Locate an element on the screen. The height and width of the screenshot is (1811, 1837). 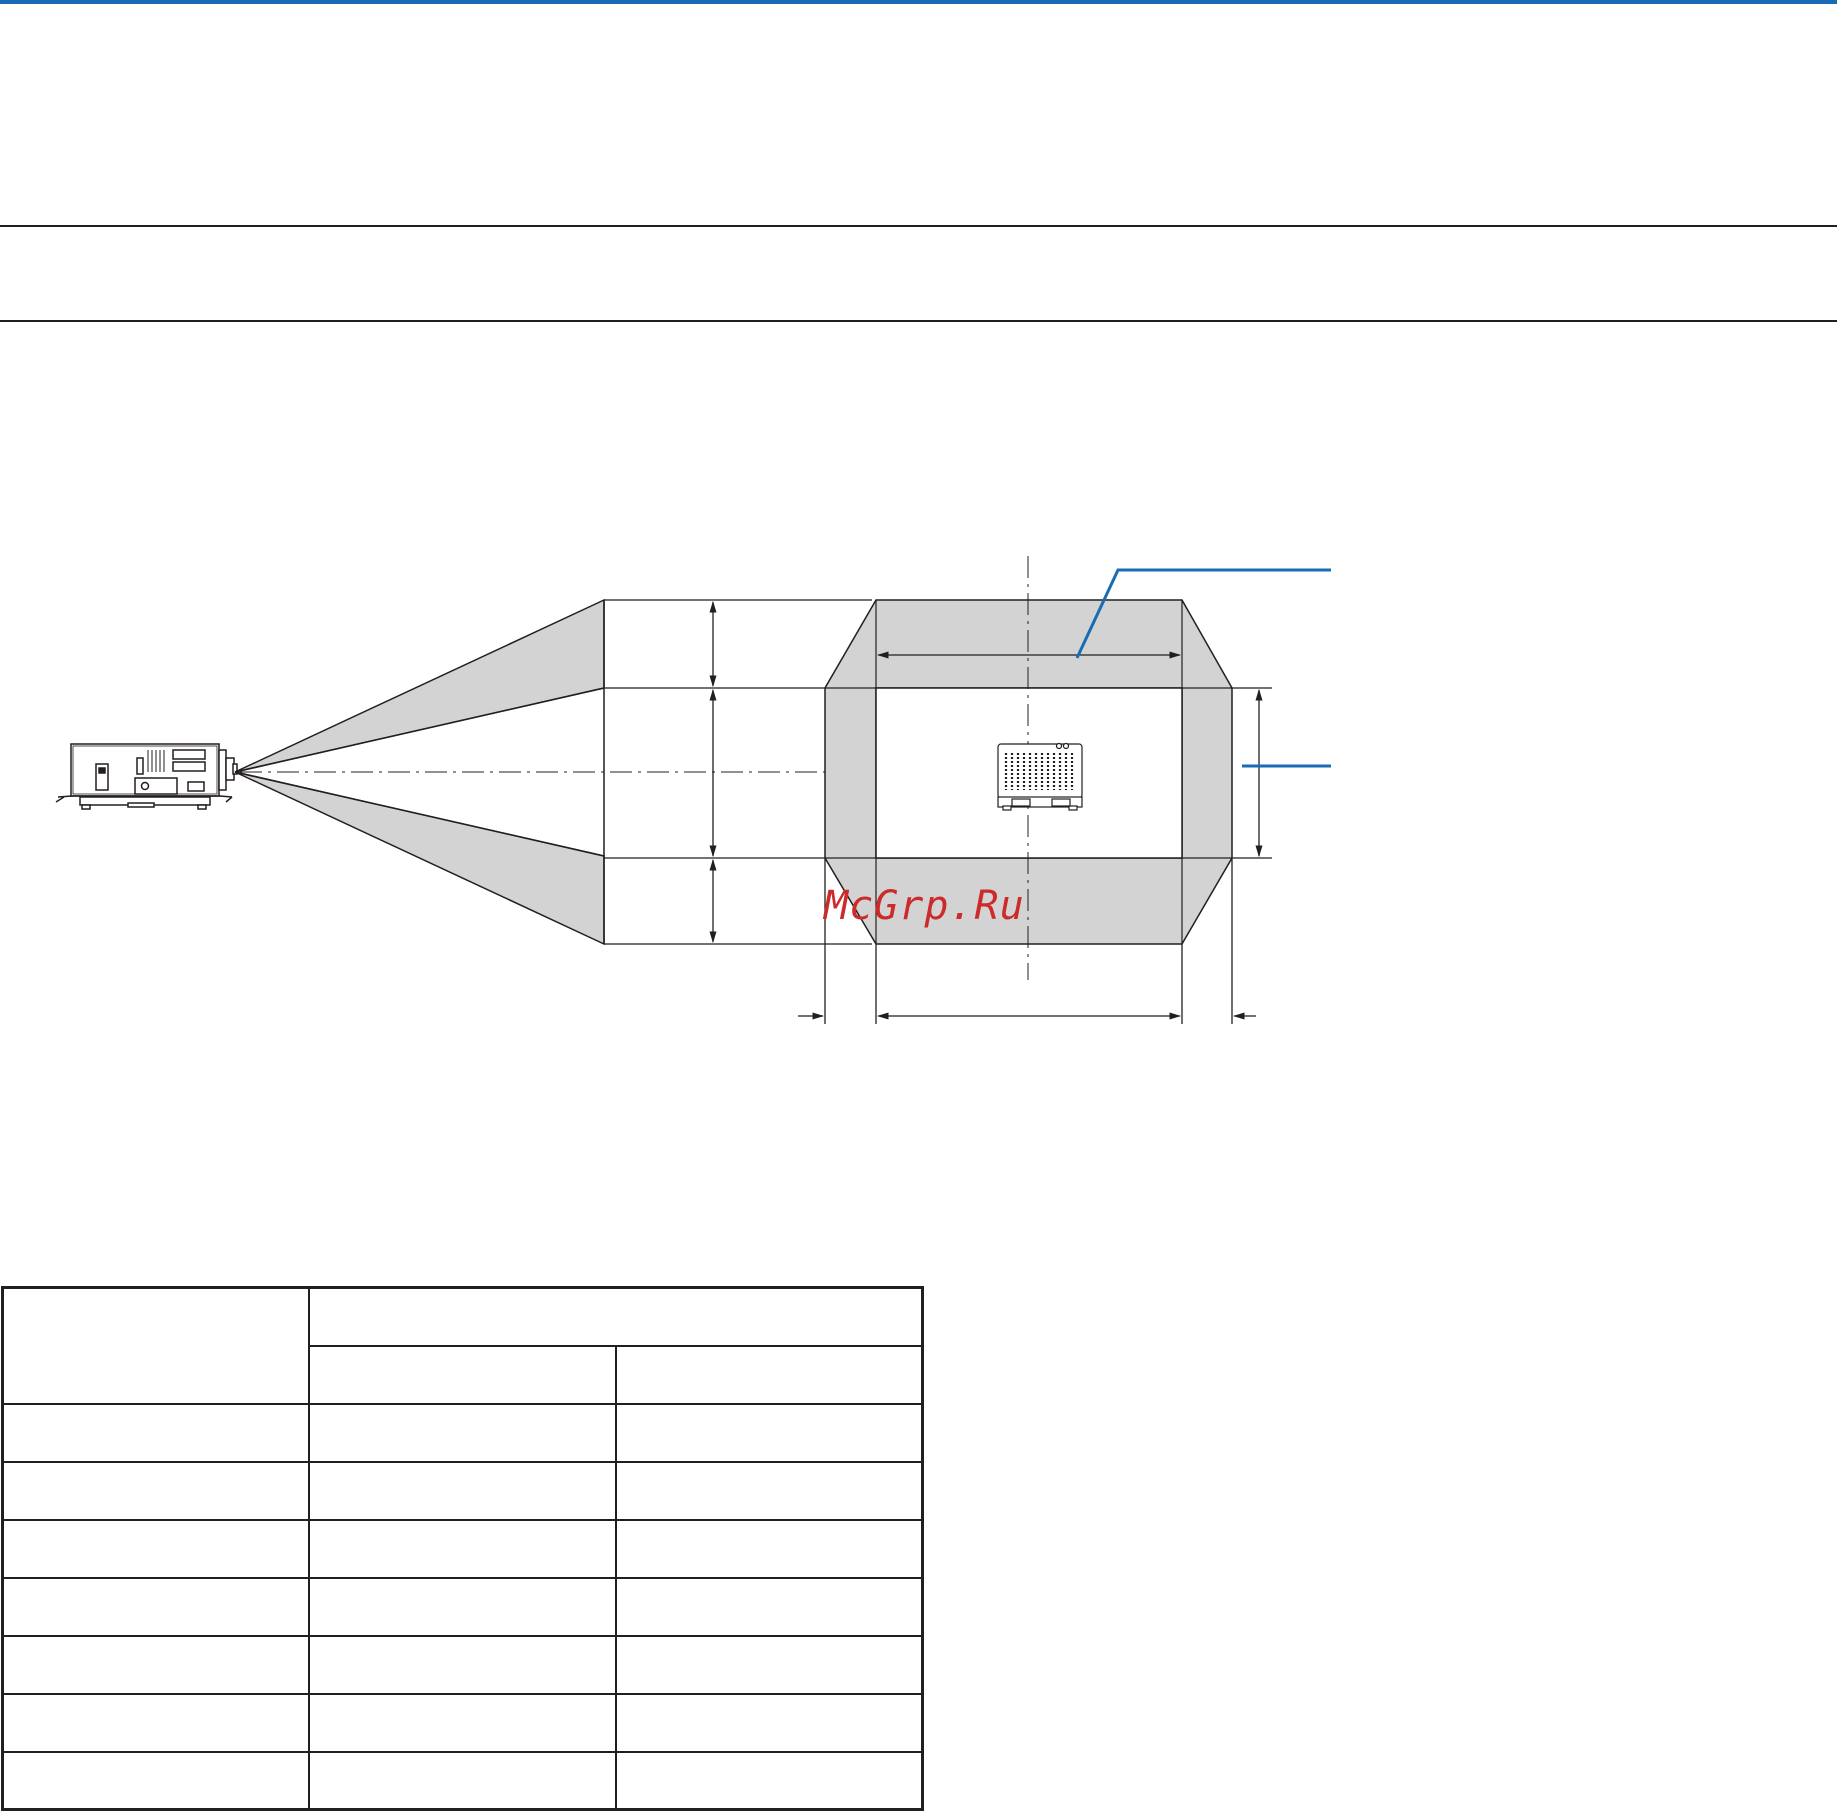
projector-front-view-icon is located at coordinates (1040, 776).